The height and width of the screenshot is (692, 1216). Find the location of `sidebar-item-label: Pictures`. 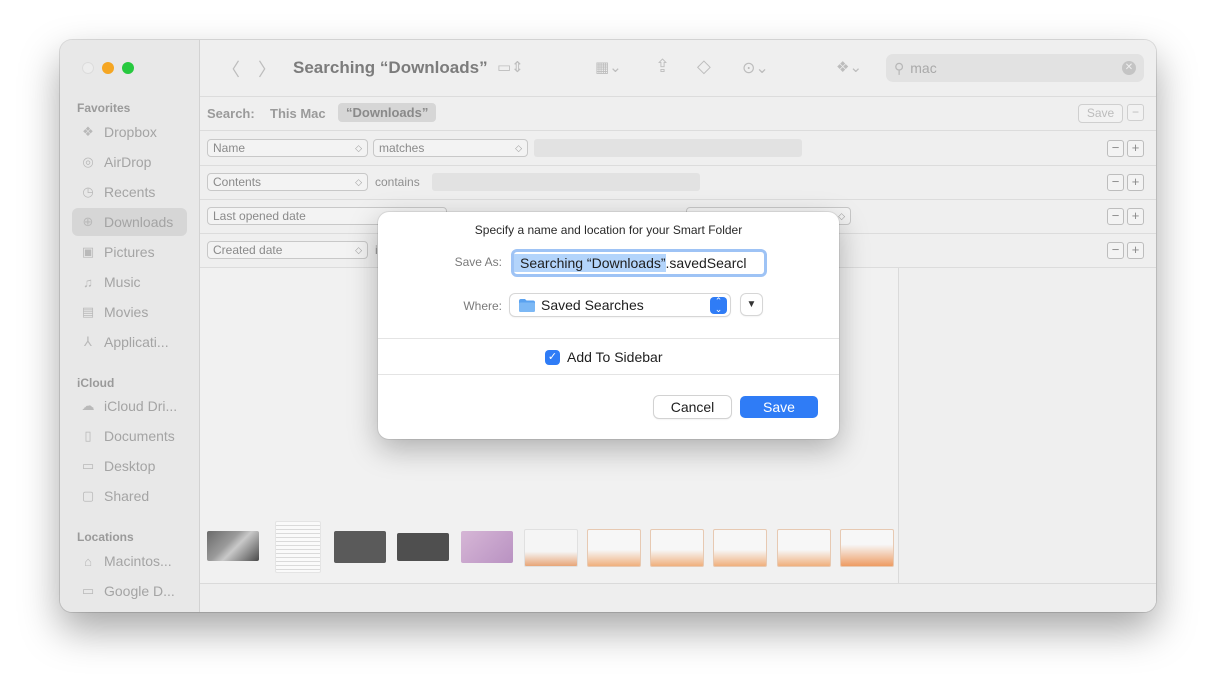

sidebar-item-label: Pictures is located at coordinates (129, 252).